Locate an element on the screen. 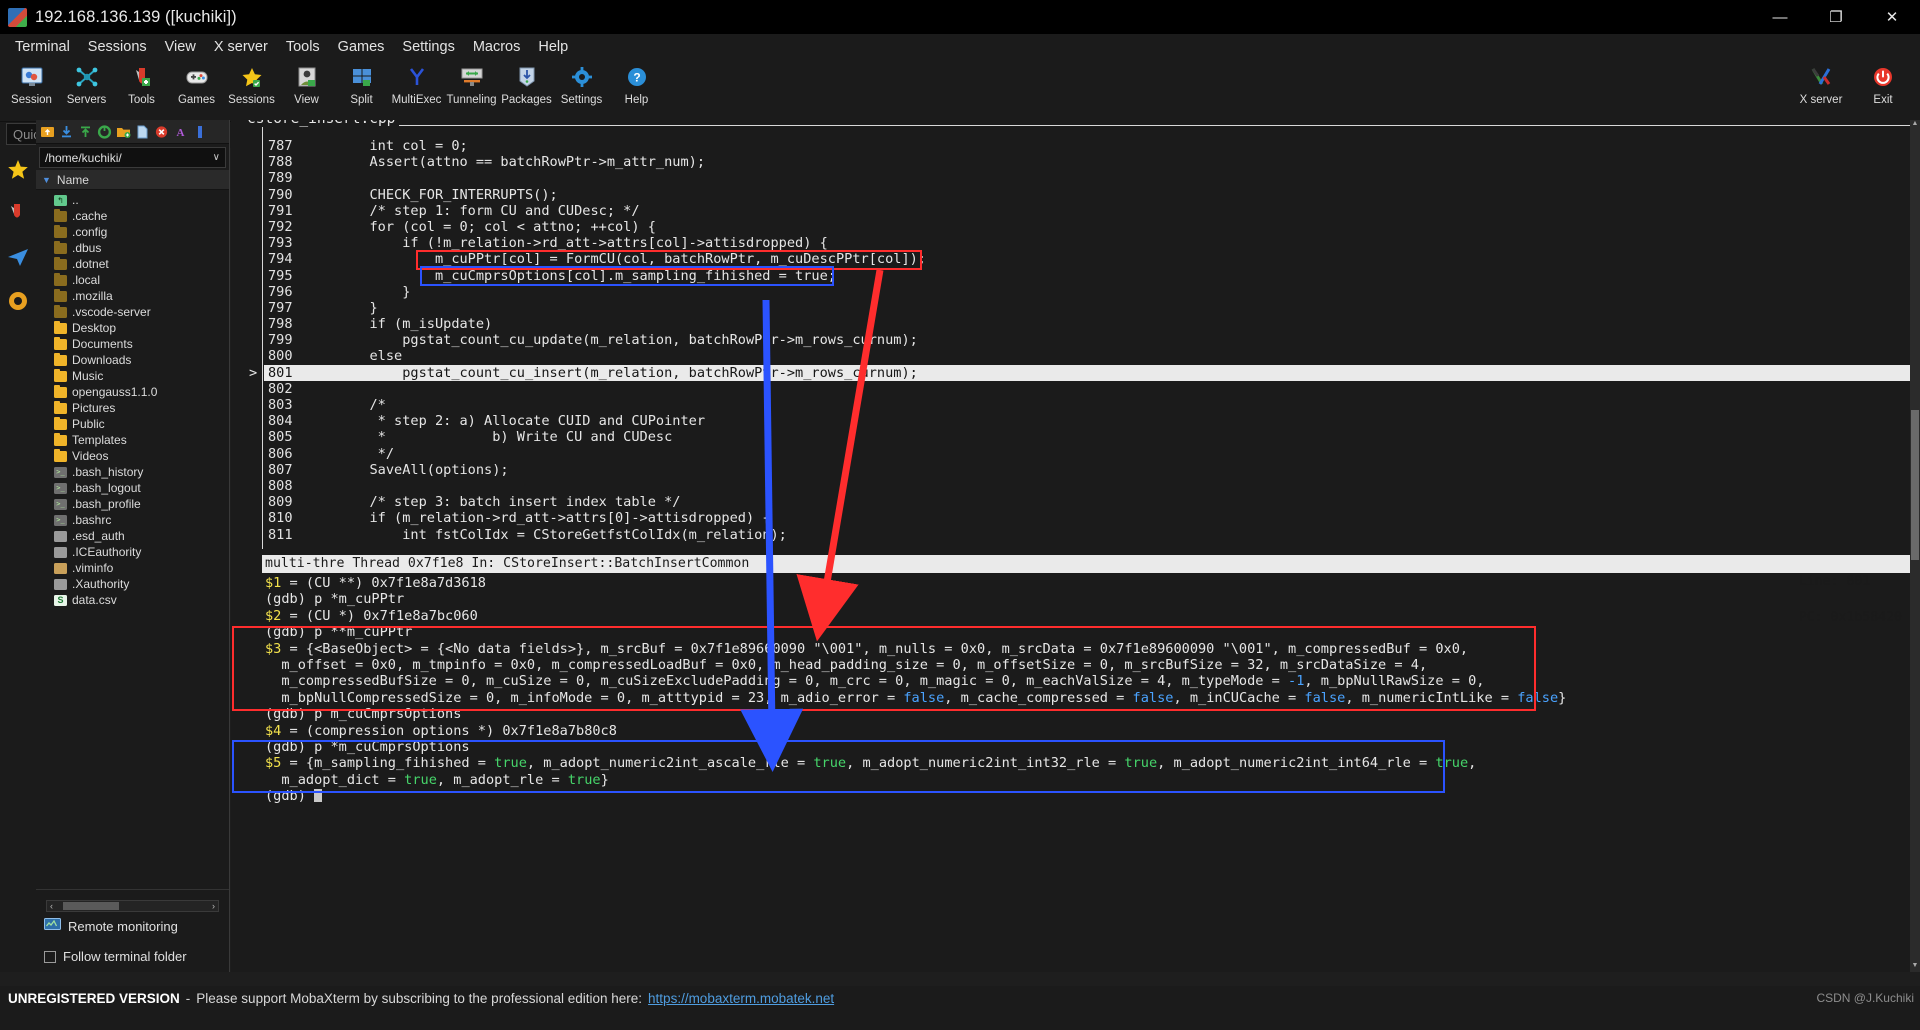  terminal-vertical-scrollbar: ▲ ▼ is located at coordinates (1915, 546).